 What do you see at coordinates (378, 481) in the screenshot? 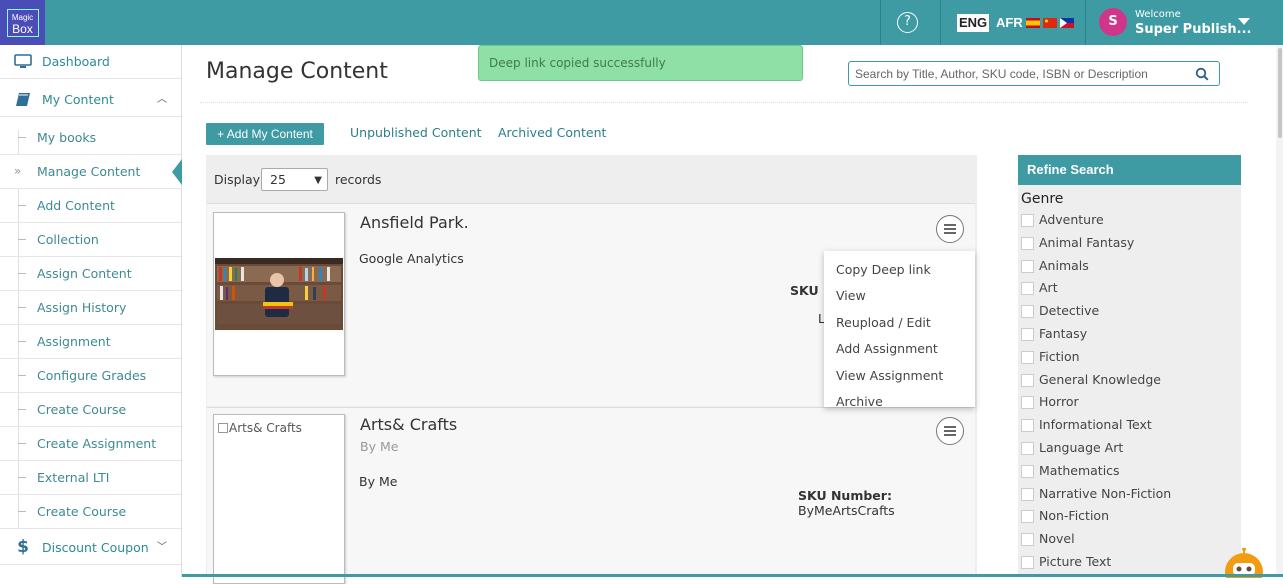
I see `content-description: By Me` at bounding box center [378, 481].